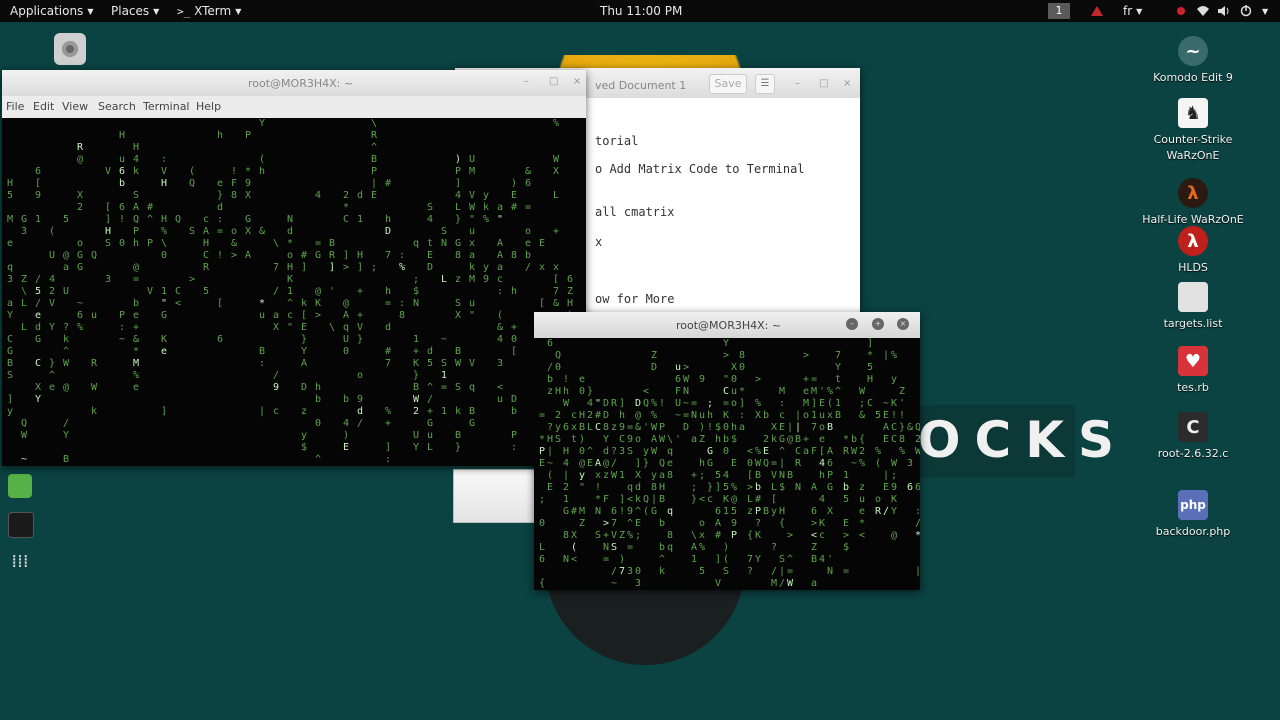  I want to click on matrix-column: S 4 t E D d 5 ^ / + G u L, so click(430, 327).